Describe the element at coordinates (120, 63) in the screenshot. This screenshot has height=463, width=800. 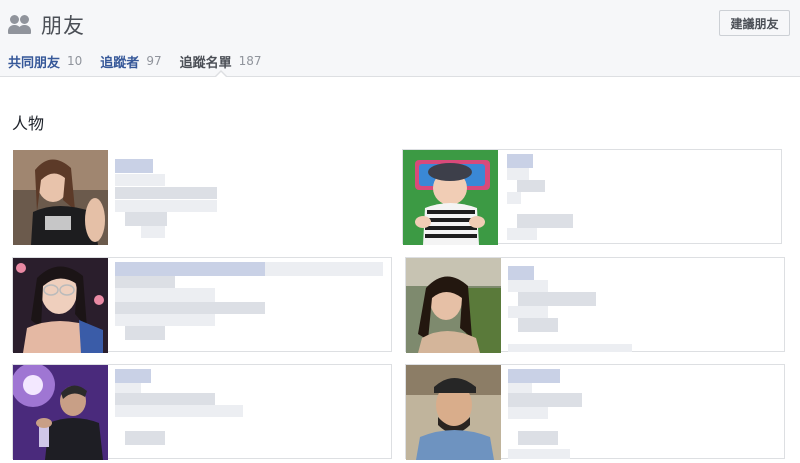
I see `tab-label: 追蹤者` at that location.